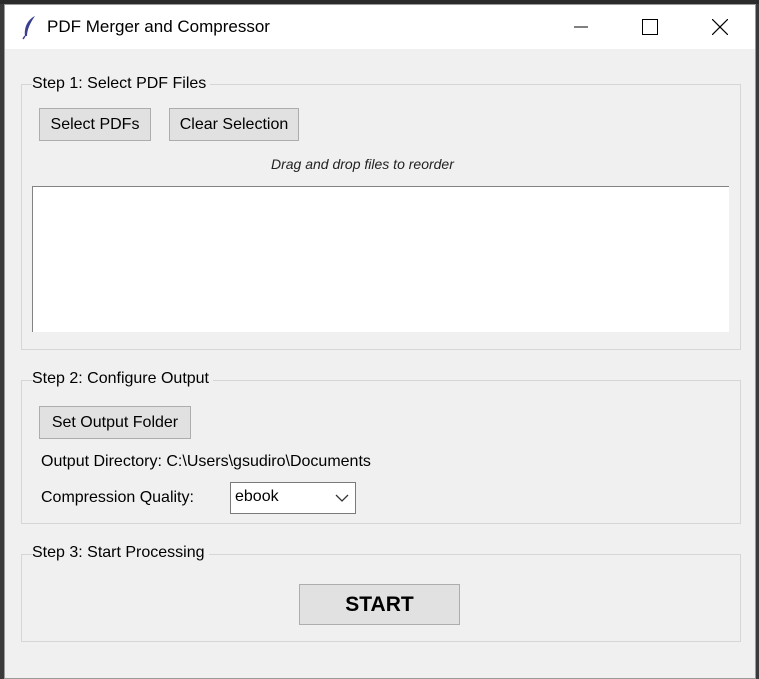 Image resolution: width=759 pixels, height=679 pixels. I want to click on chevron-down-icon, so click(342, 498).